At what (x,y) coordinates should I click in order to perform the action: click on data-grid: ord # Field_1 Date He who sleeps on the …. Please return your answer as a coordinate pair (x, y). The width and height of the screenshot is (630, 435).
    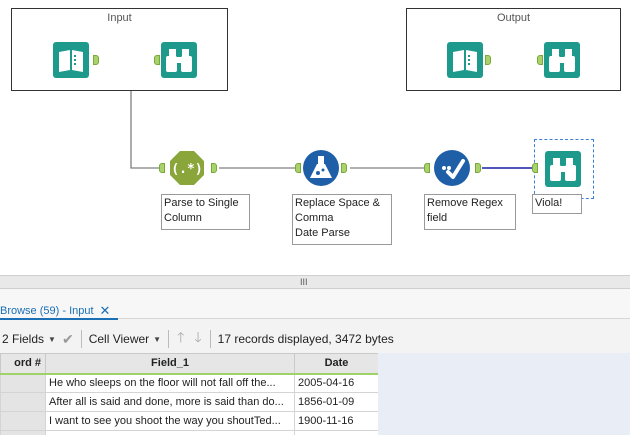
    Looking at the image, I should click on (189, 394).